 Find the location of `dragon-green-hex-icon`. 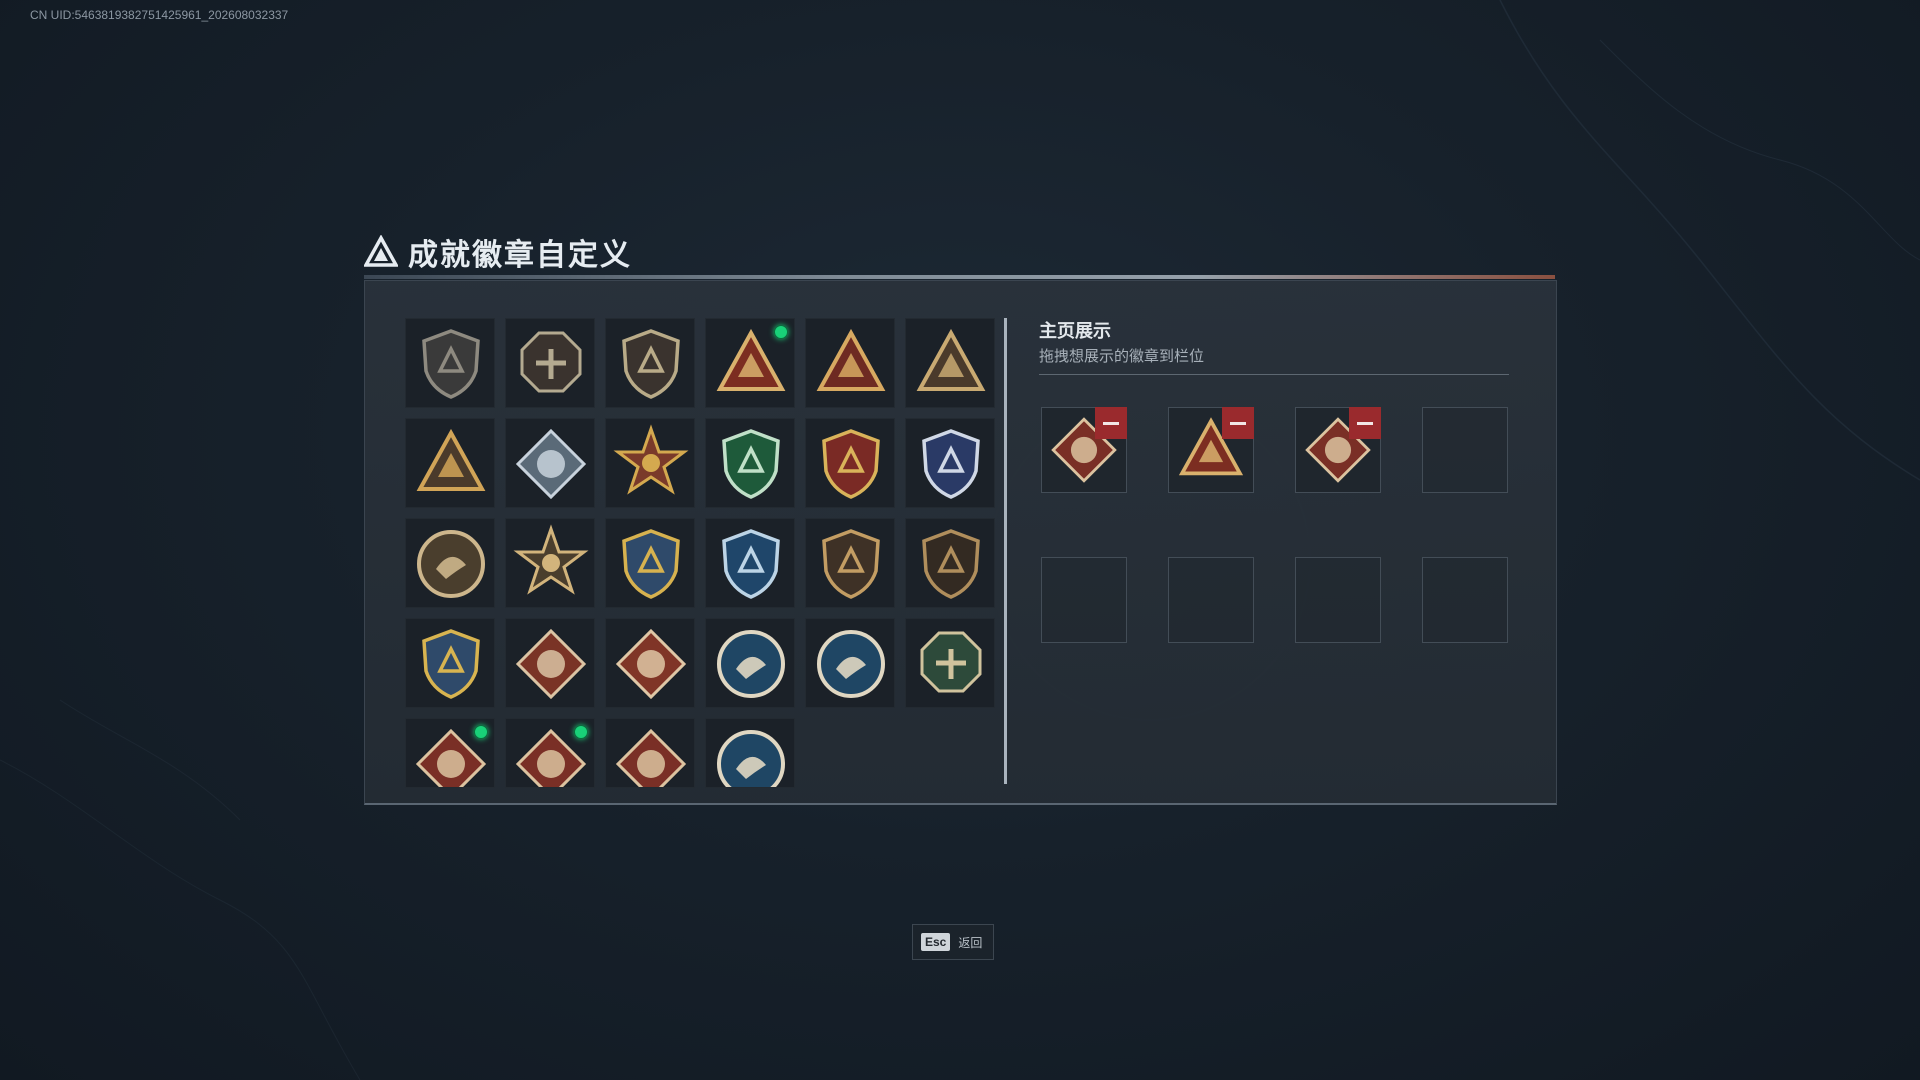

dragon-green-hex-icon is located at coordinates (951, 662).